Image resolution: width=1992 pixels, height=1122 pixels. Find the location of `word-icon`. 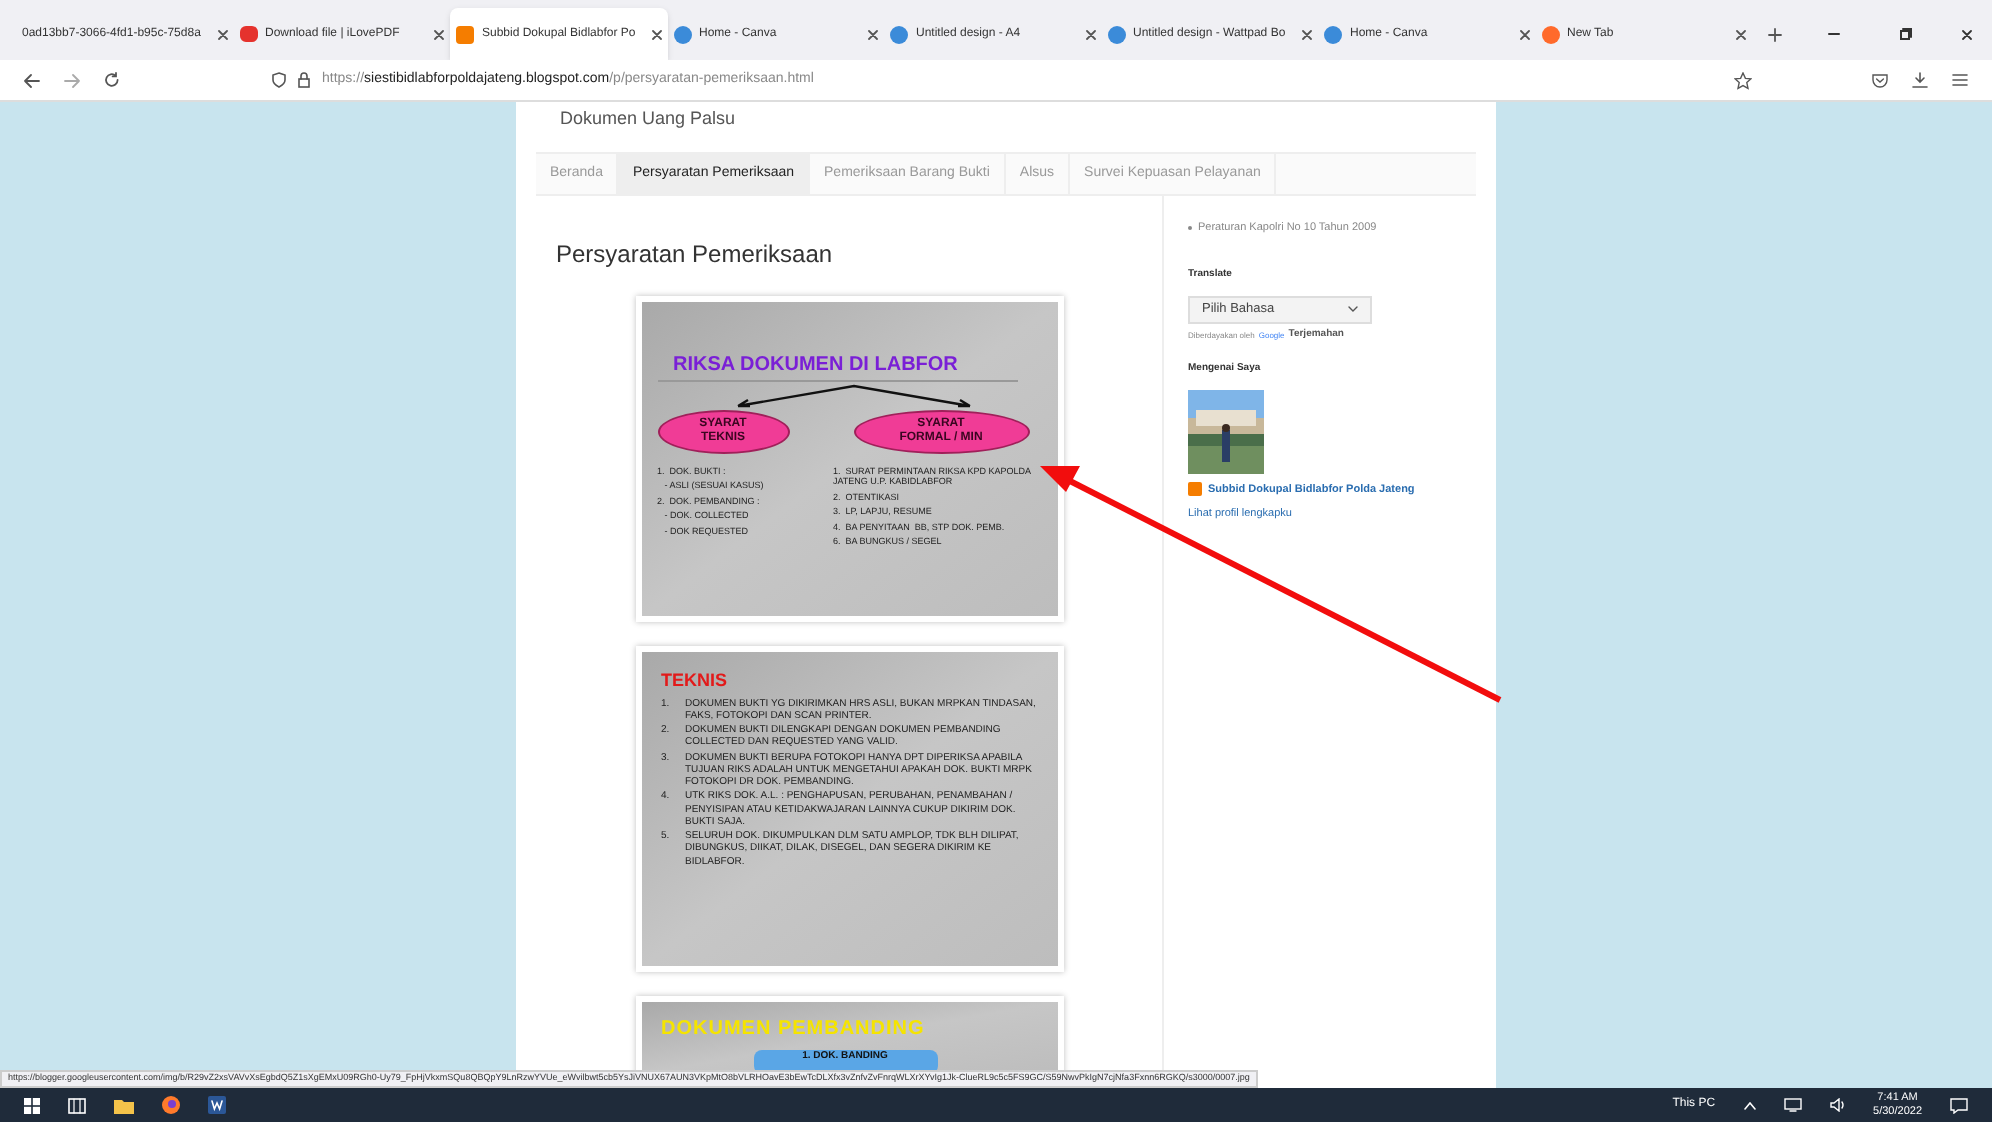

word-icon is located at coordinates (217, 1105).